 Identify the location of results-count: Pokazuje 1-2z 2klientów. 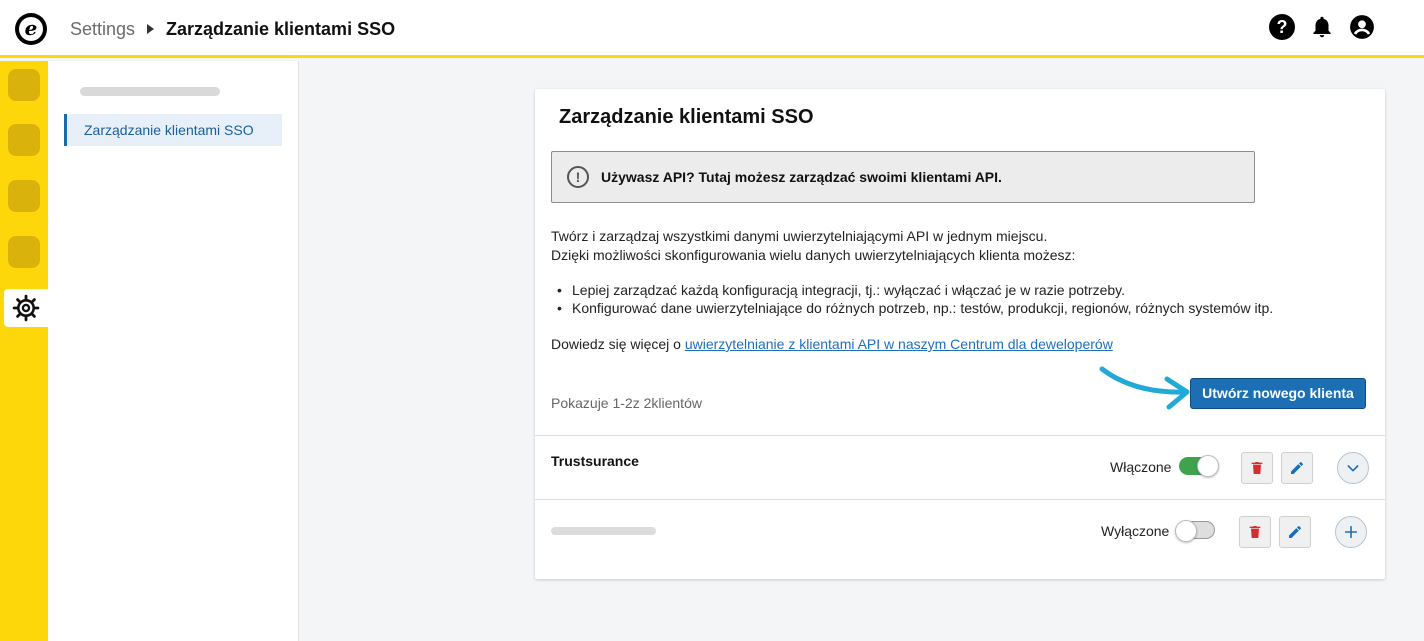
(626, 403).